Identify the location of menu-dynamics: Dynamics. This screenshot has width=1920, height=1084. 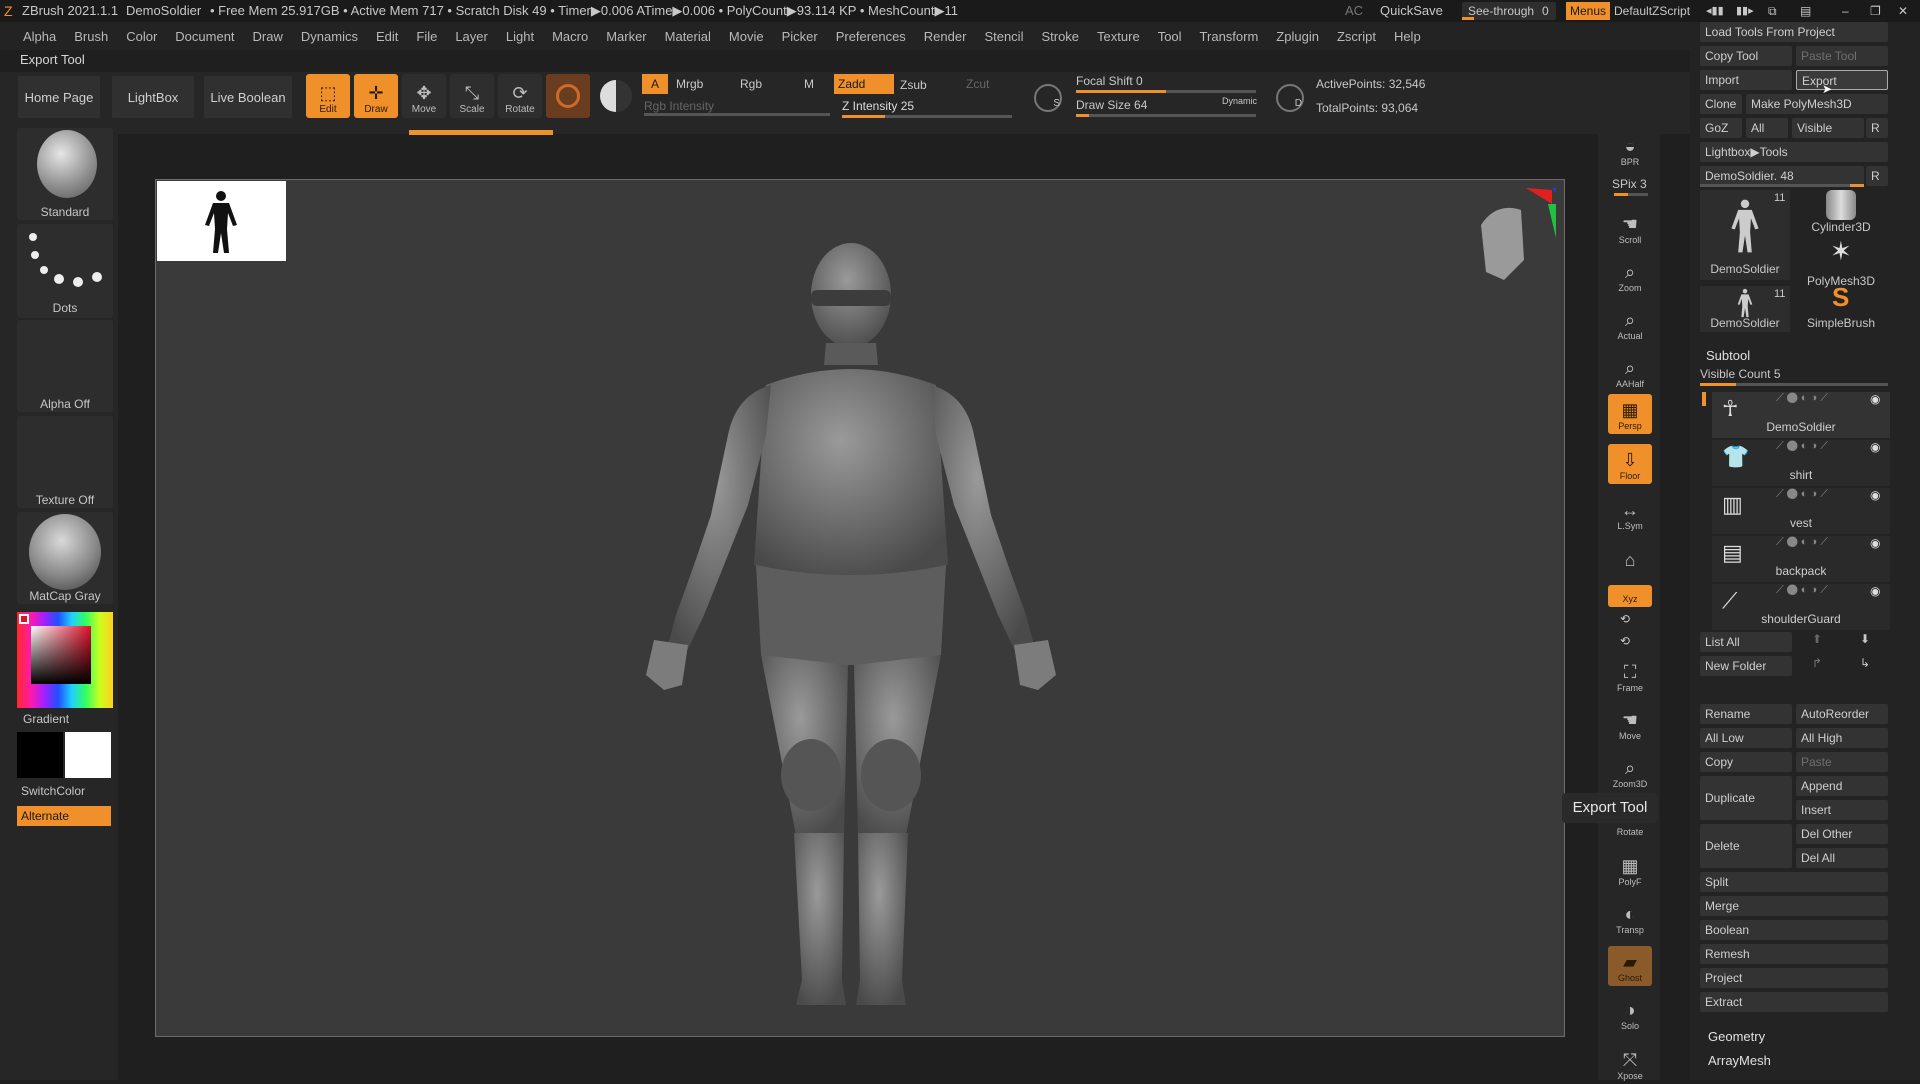
(329, 36).